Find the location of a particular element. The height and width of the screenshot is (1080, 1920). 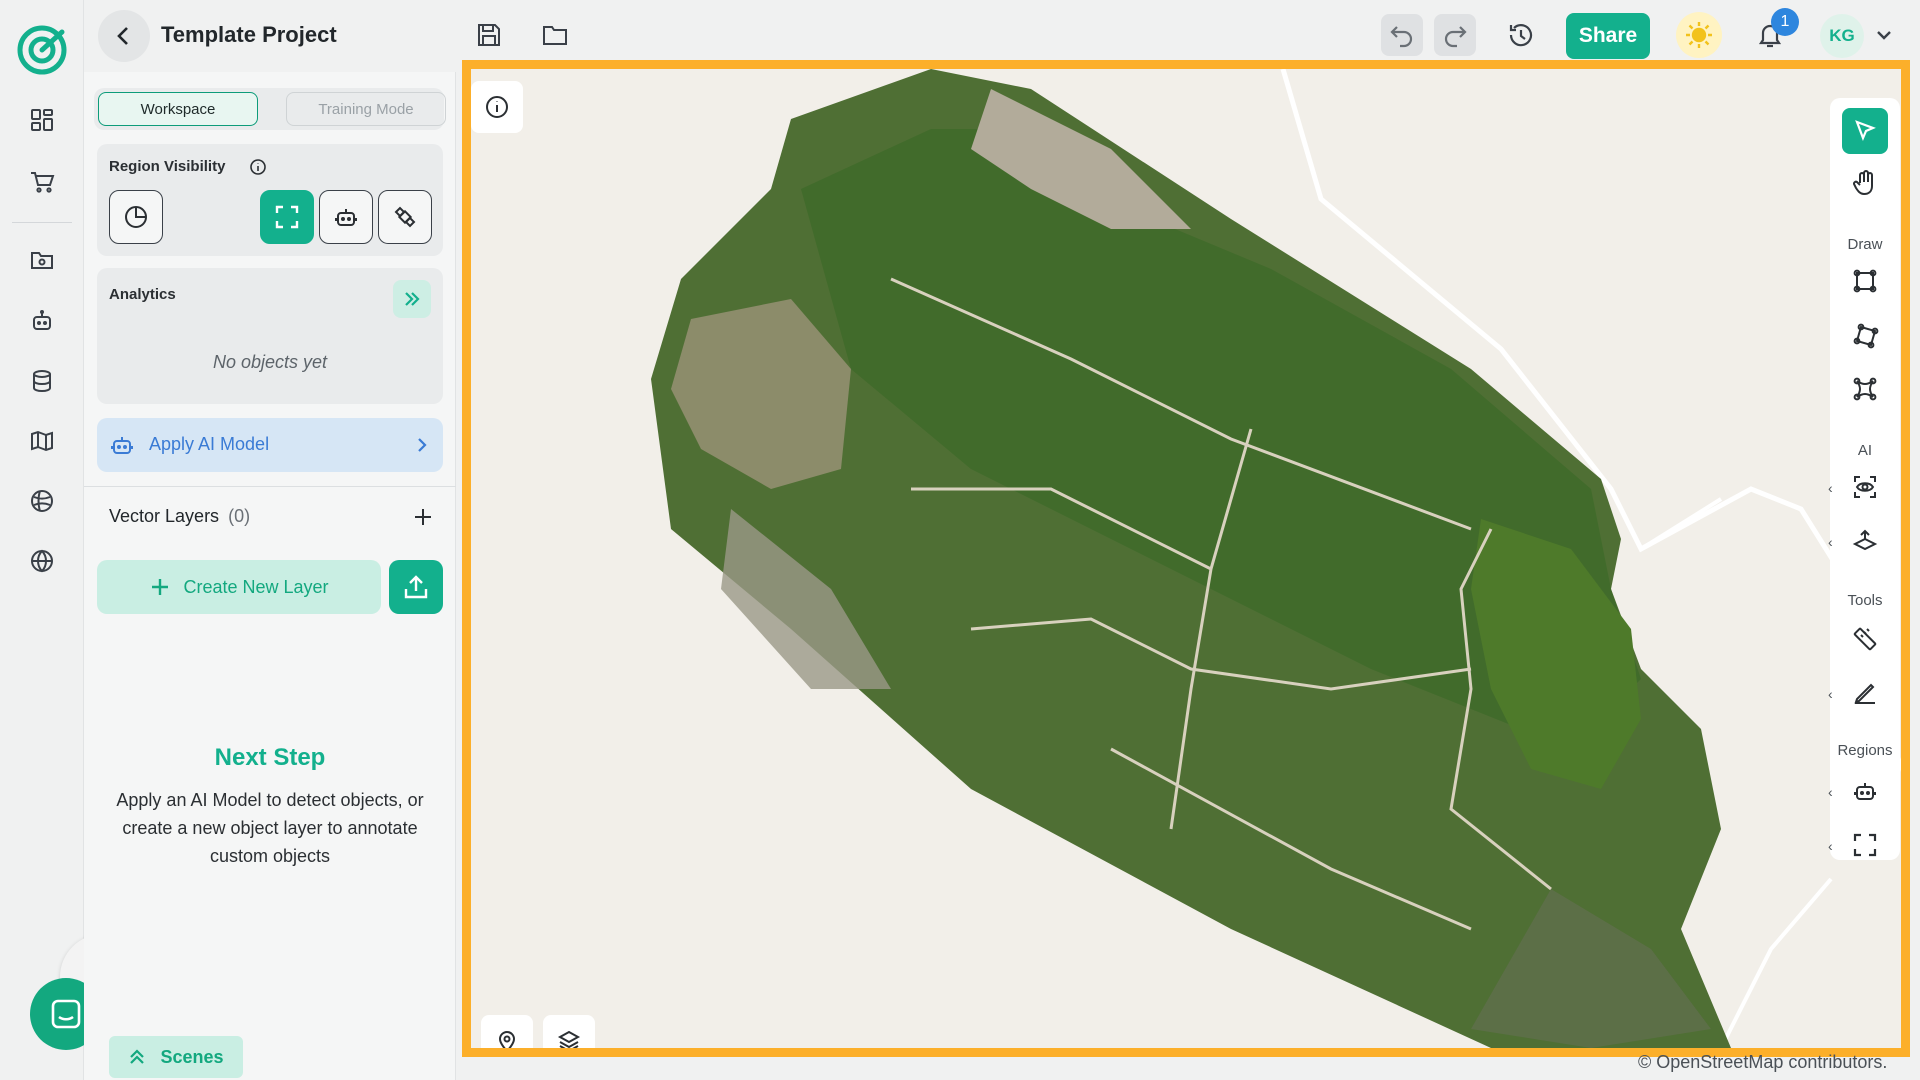

tools-section-label: Tools is located at coordinates (1865, 600).